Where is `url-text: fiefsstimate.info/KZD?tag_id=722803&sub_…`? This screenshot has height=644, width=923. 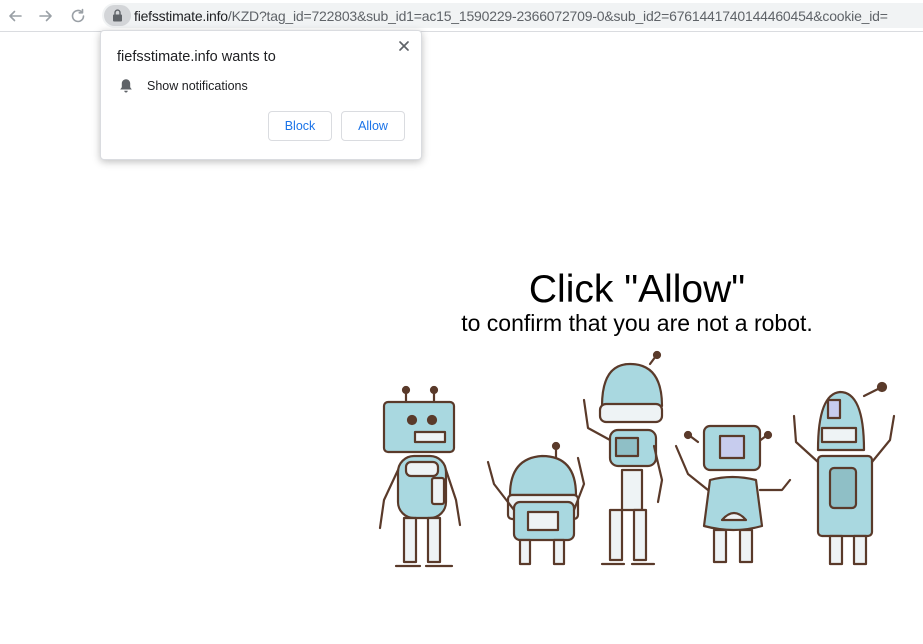
url-text: fiefsstimate.info/KZD?tag_id=722803&sub_… is located at coordinates (511, 16).